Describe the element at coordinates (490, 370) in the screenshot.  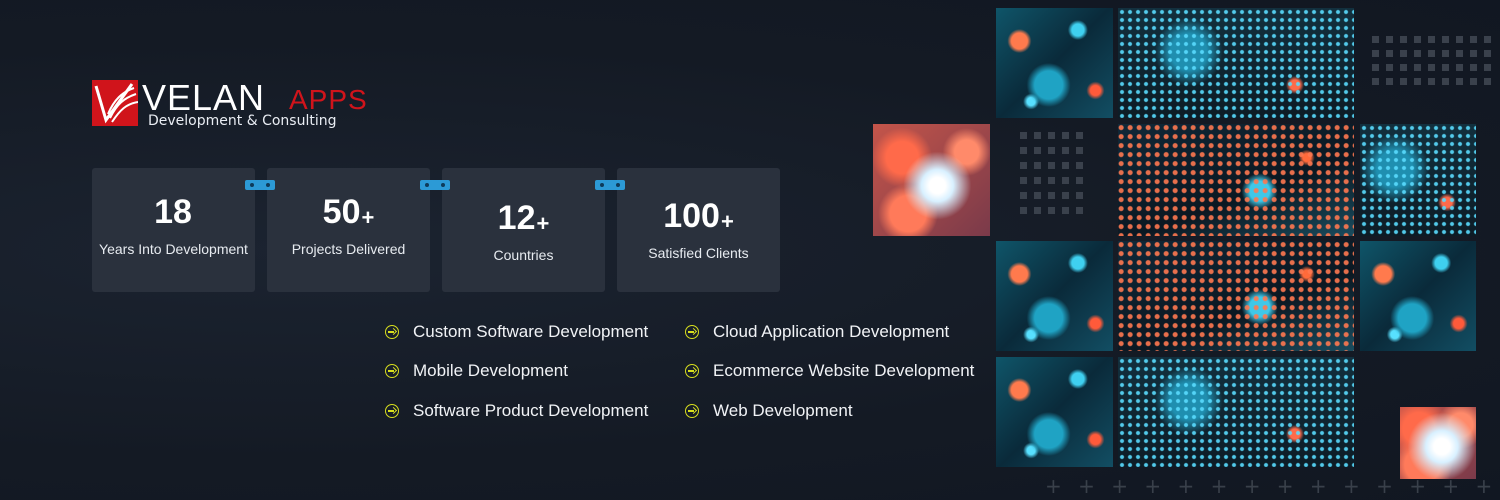
I see `service-label: Mobile Development` at that location.